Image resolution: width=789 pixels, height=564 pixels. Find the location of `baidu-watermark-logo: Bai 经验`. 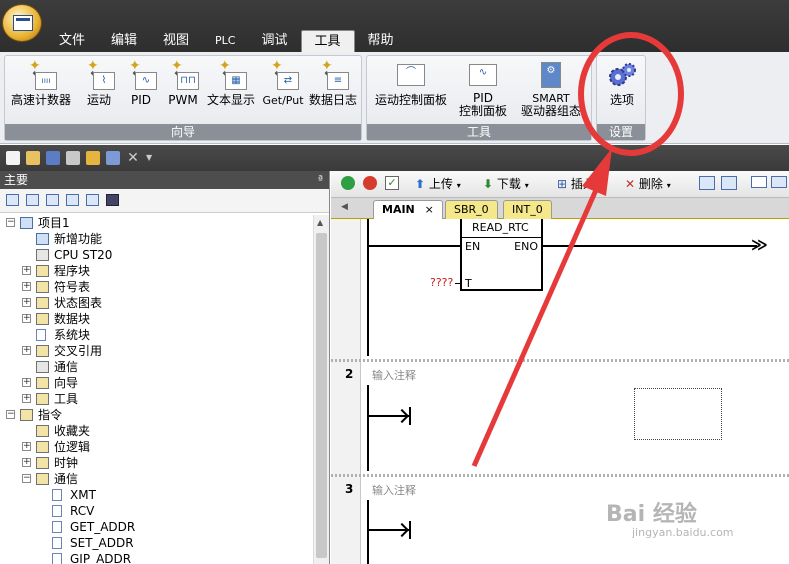

baidu-watermark-logo: Bai 经验 is located at coordinates (651, 514).